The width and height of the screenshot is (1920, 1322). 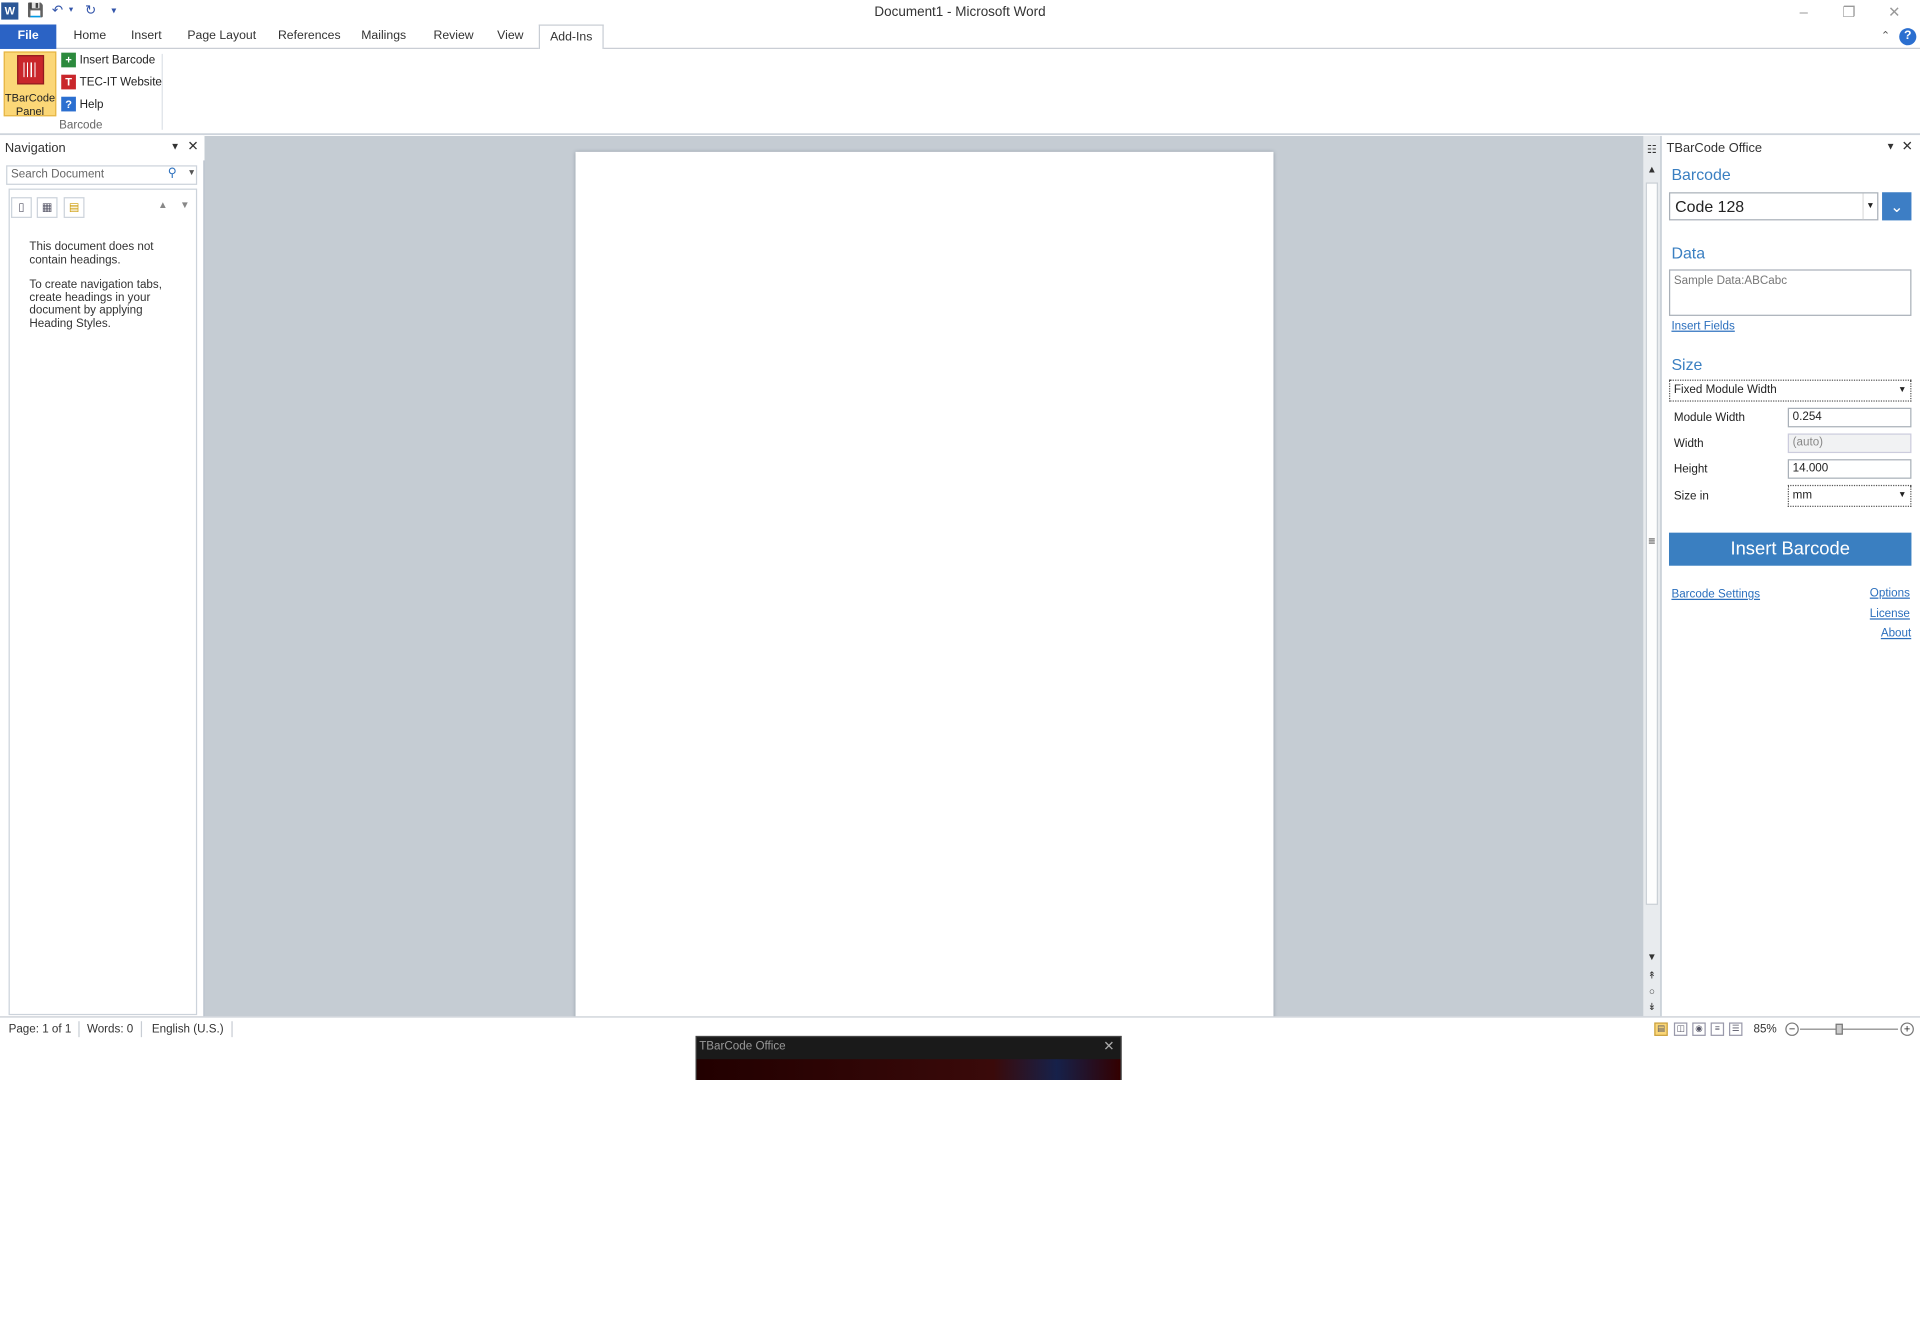 I want to click on word-count: Words: 0, so click(x=111, y=1029).